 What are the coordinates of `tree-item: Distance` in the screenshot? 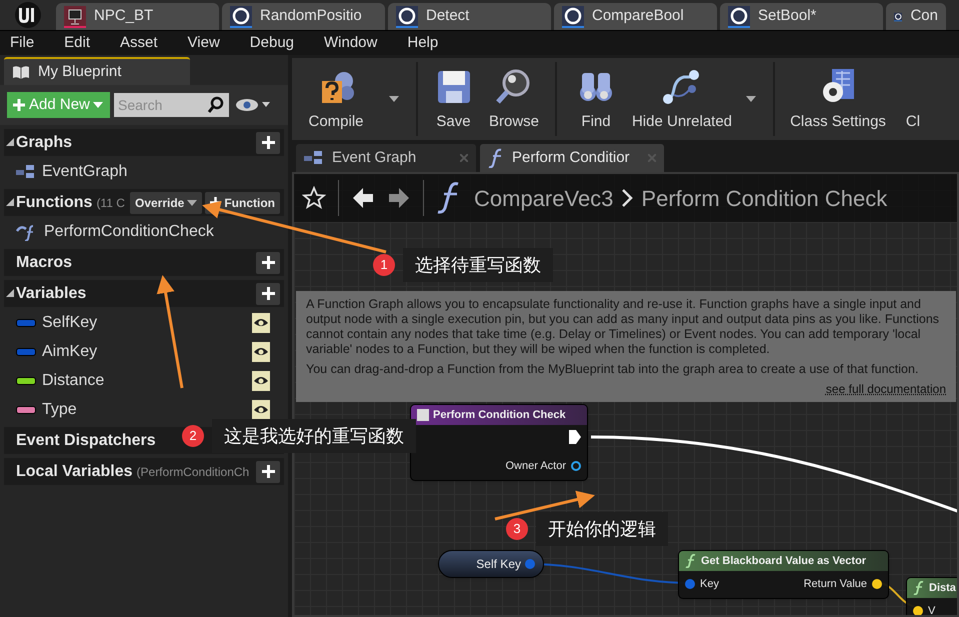 It's located at (144, 380).